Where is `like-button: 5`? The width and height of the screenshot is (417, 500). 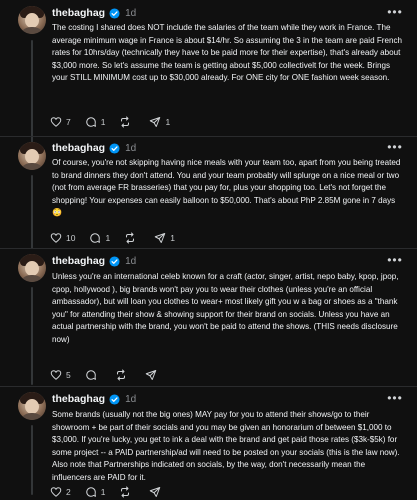 like-button: 5 is located at coordinates (60, 375).